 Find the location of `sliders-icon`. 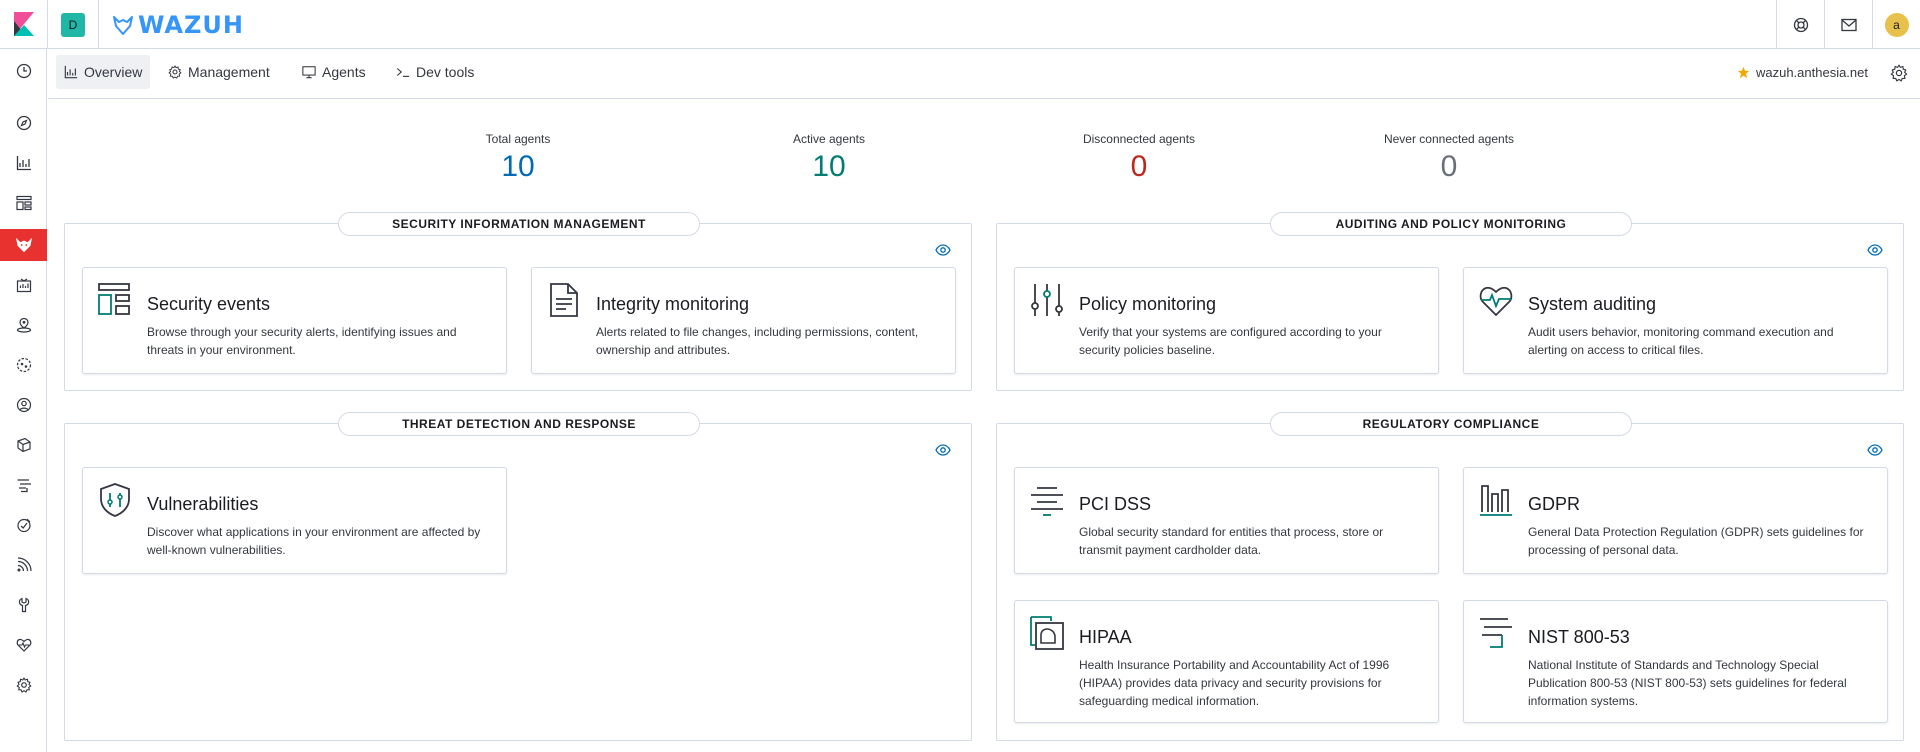

sliders-icon is located at coordinates (1047, 300).